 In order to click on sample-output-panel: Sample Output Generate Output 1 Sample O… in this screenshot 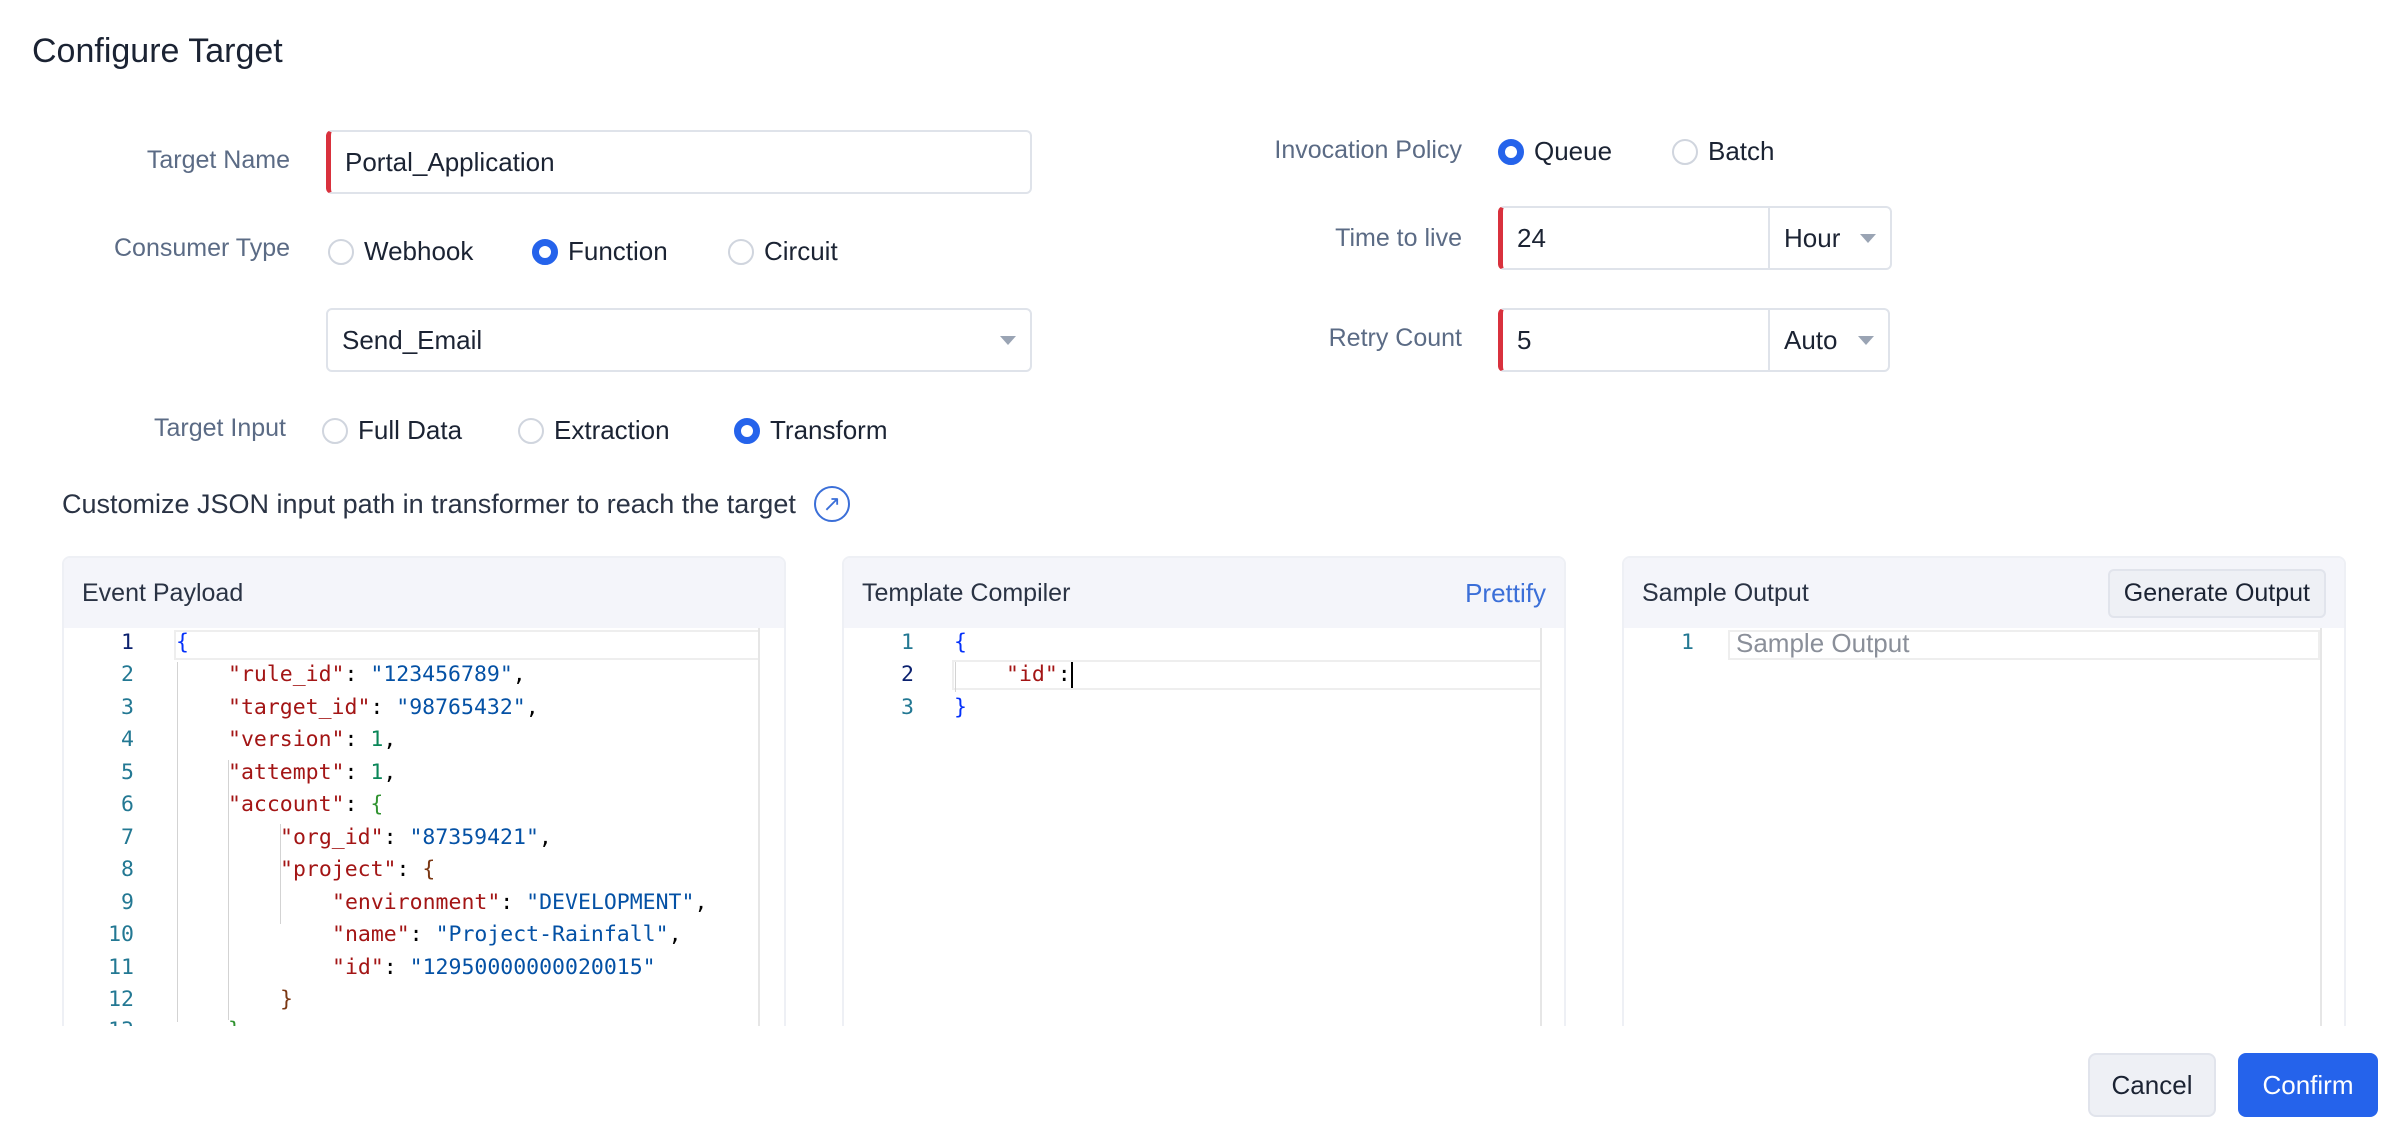, I will do `click(1984, 791)`.